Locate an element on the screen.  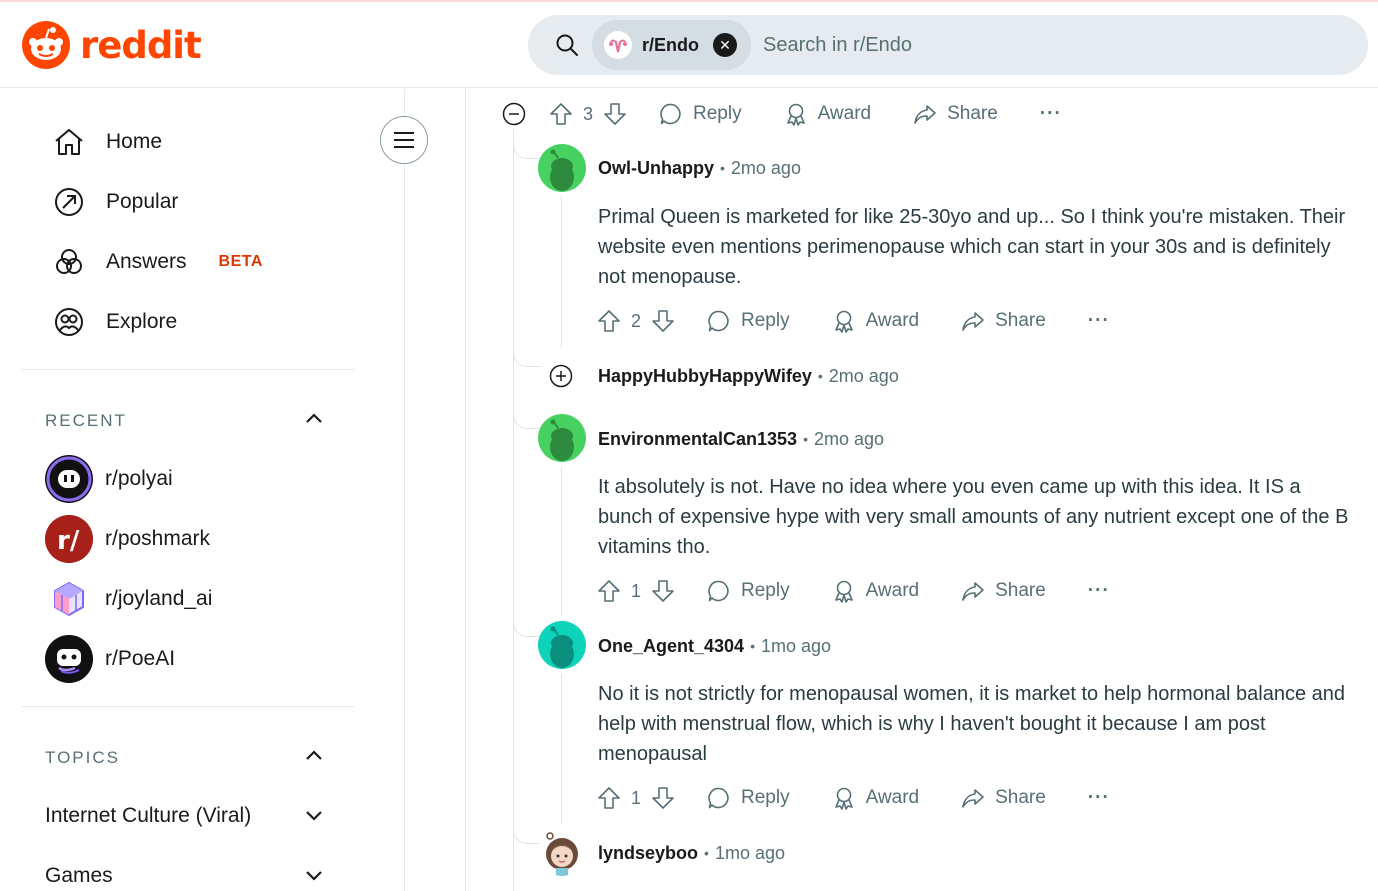
topic-internet-culture: Internet Culture (Viral) is located at coordinates (148, 816).